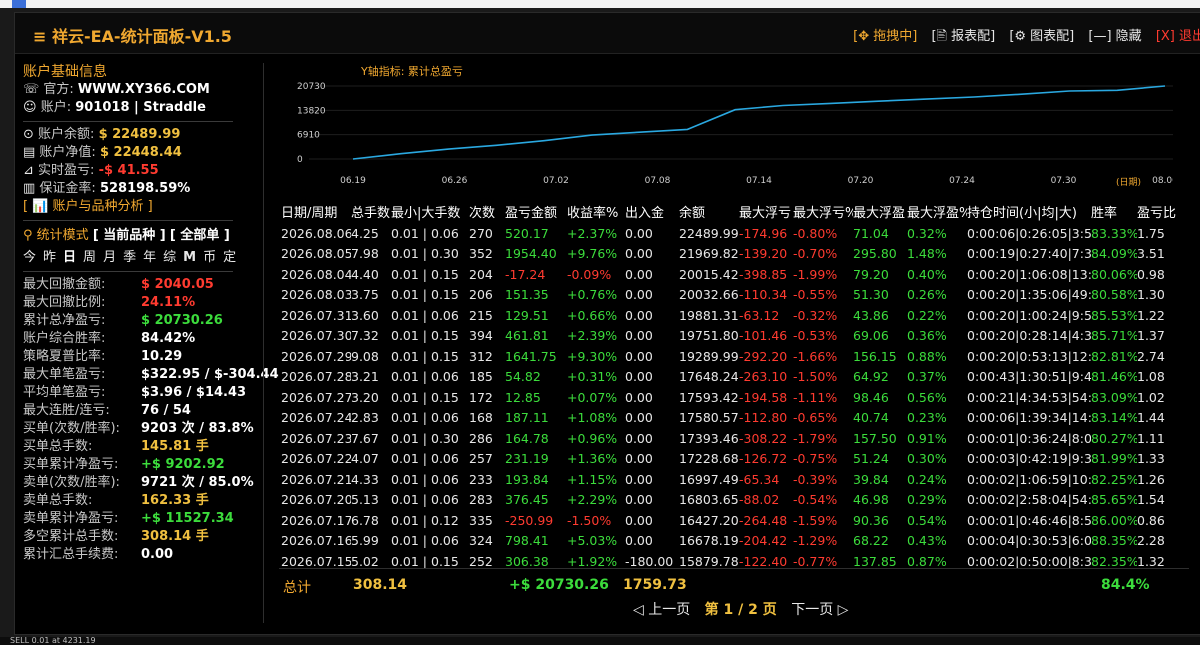 This screenshot has width=1200, height=645. What do you see at coordinates (425, 254) in the screenshot?
I see `table-cell: 0.01 | 0.30` at bounding box center [425, 254].